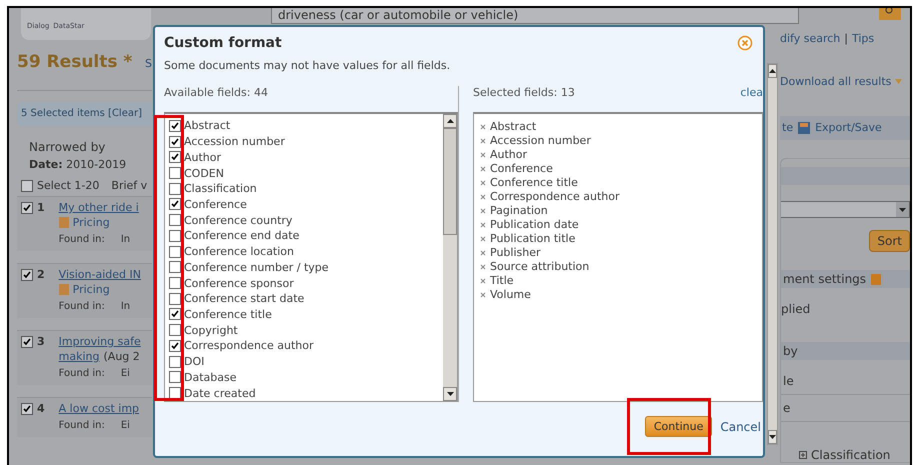 Image resolution: width=914 pixels, height=465 pixels. Describe the element at coordinates (27, 186) in the screenshot. I see `select-all-checkbox` at that location.